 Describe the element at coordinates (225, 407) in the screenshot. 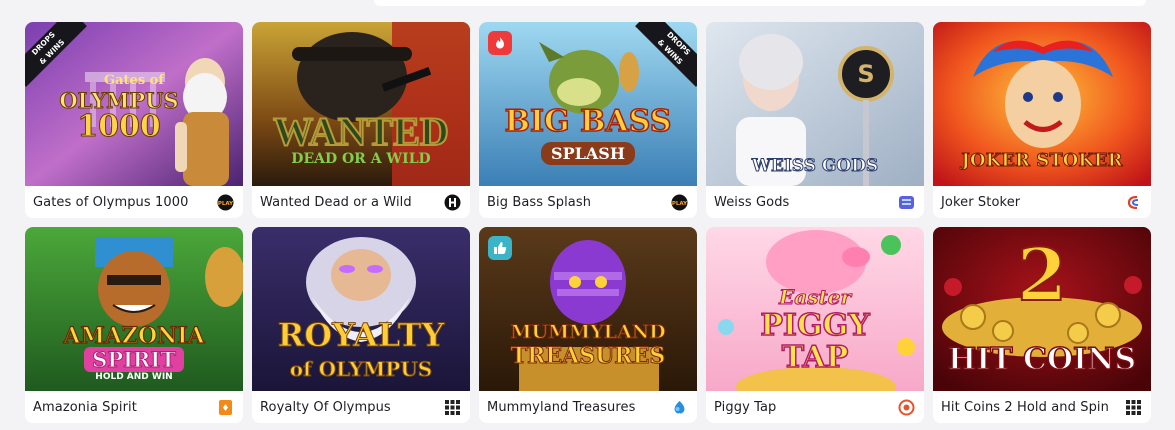

I see `card-provider-icon` at that location.